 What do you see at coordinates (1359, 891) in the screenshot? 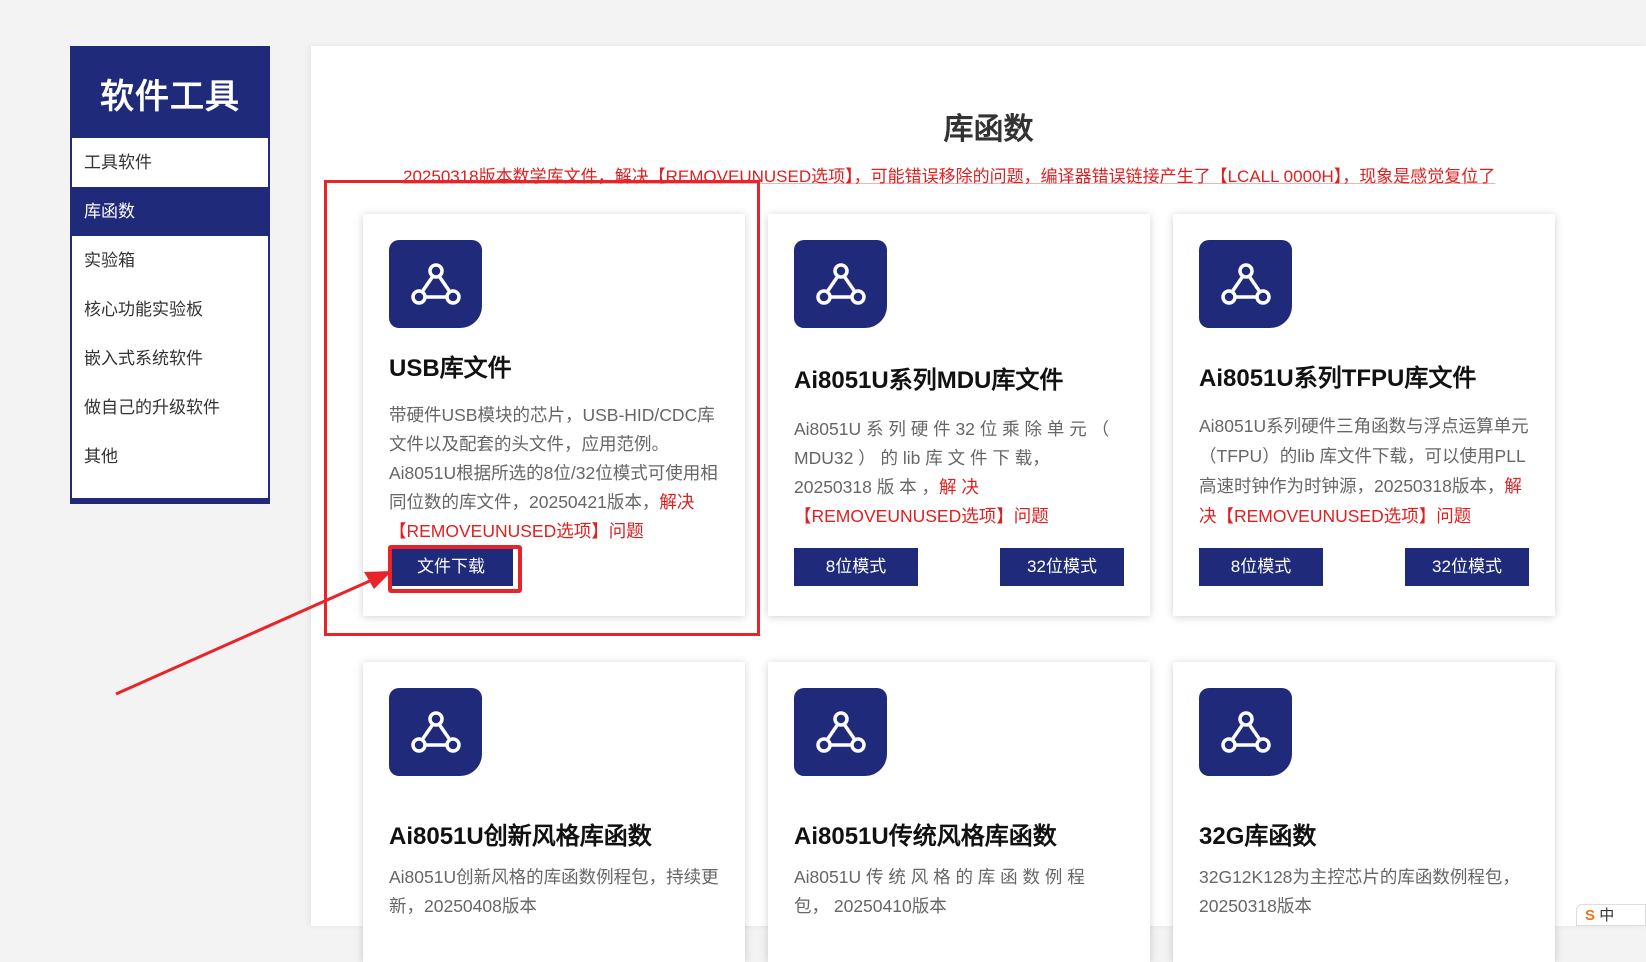
I see `card-description: 32G12K128为主控芯片的库函数例程包，20250318版本` at bounding box center [1359, 891].